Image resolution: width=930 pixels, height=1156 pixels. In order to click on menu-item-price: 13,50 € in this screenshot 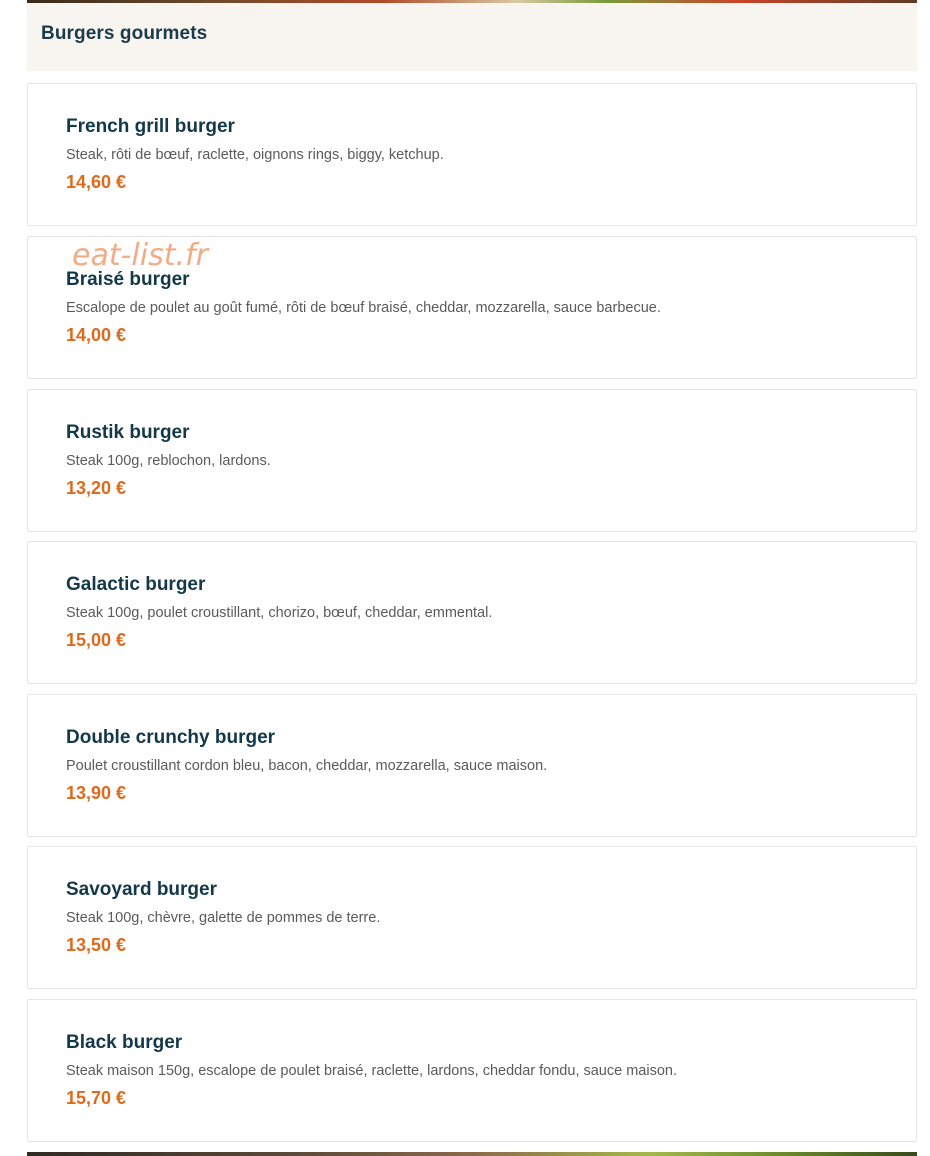, I will do `click(96, 945)`.